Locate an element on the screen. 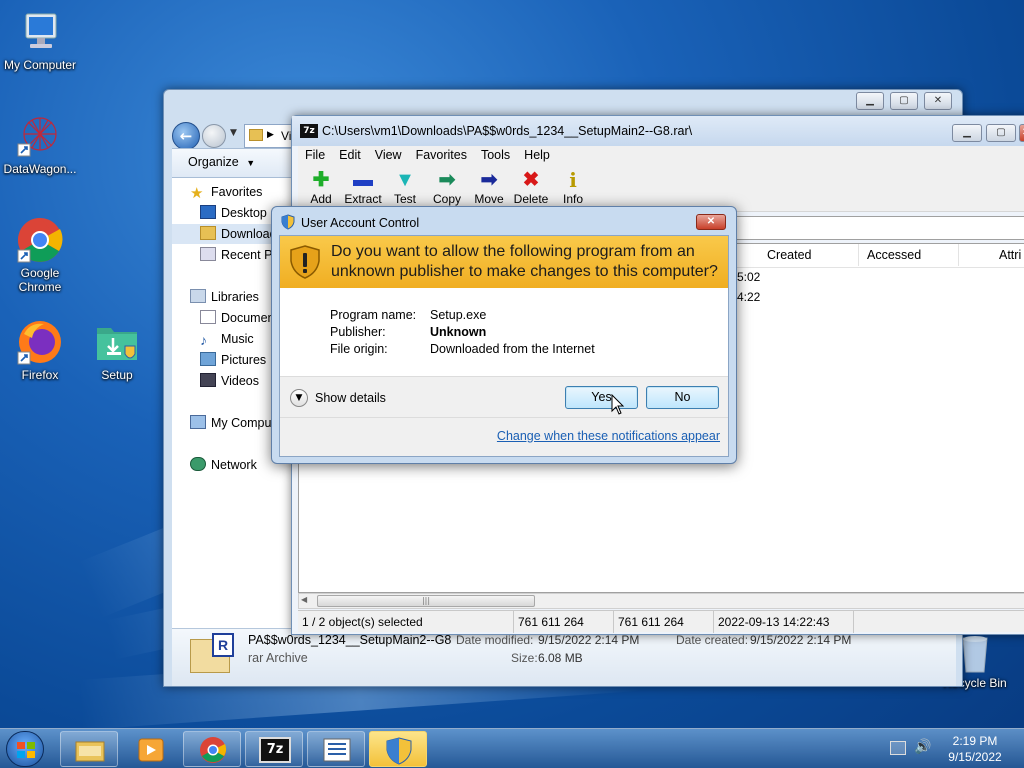 This screenshot has width=1024, height=768. size-value: 6.08 MB is located at coordinates (560, 658).